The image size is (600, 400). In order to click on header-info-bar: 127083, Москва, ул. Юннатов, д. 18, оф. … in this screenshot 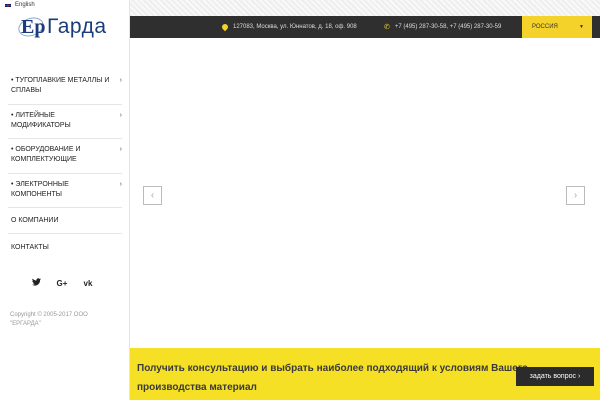, I will do `click(365, 27)`.